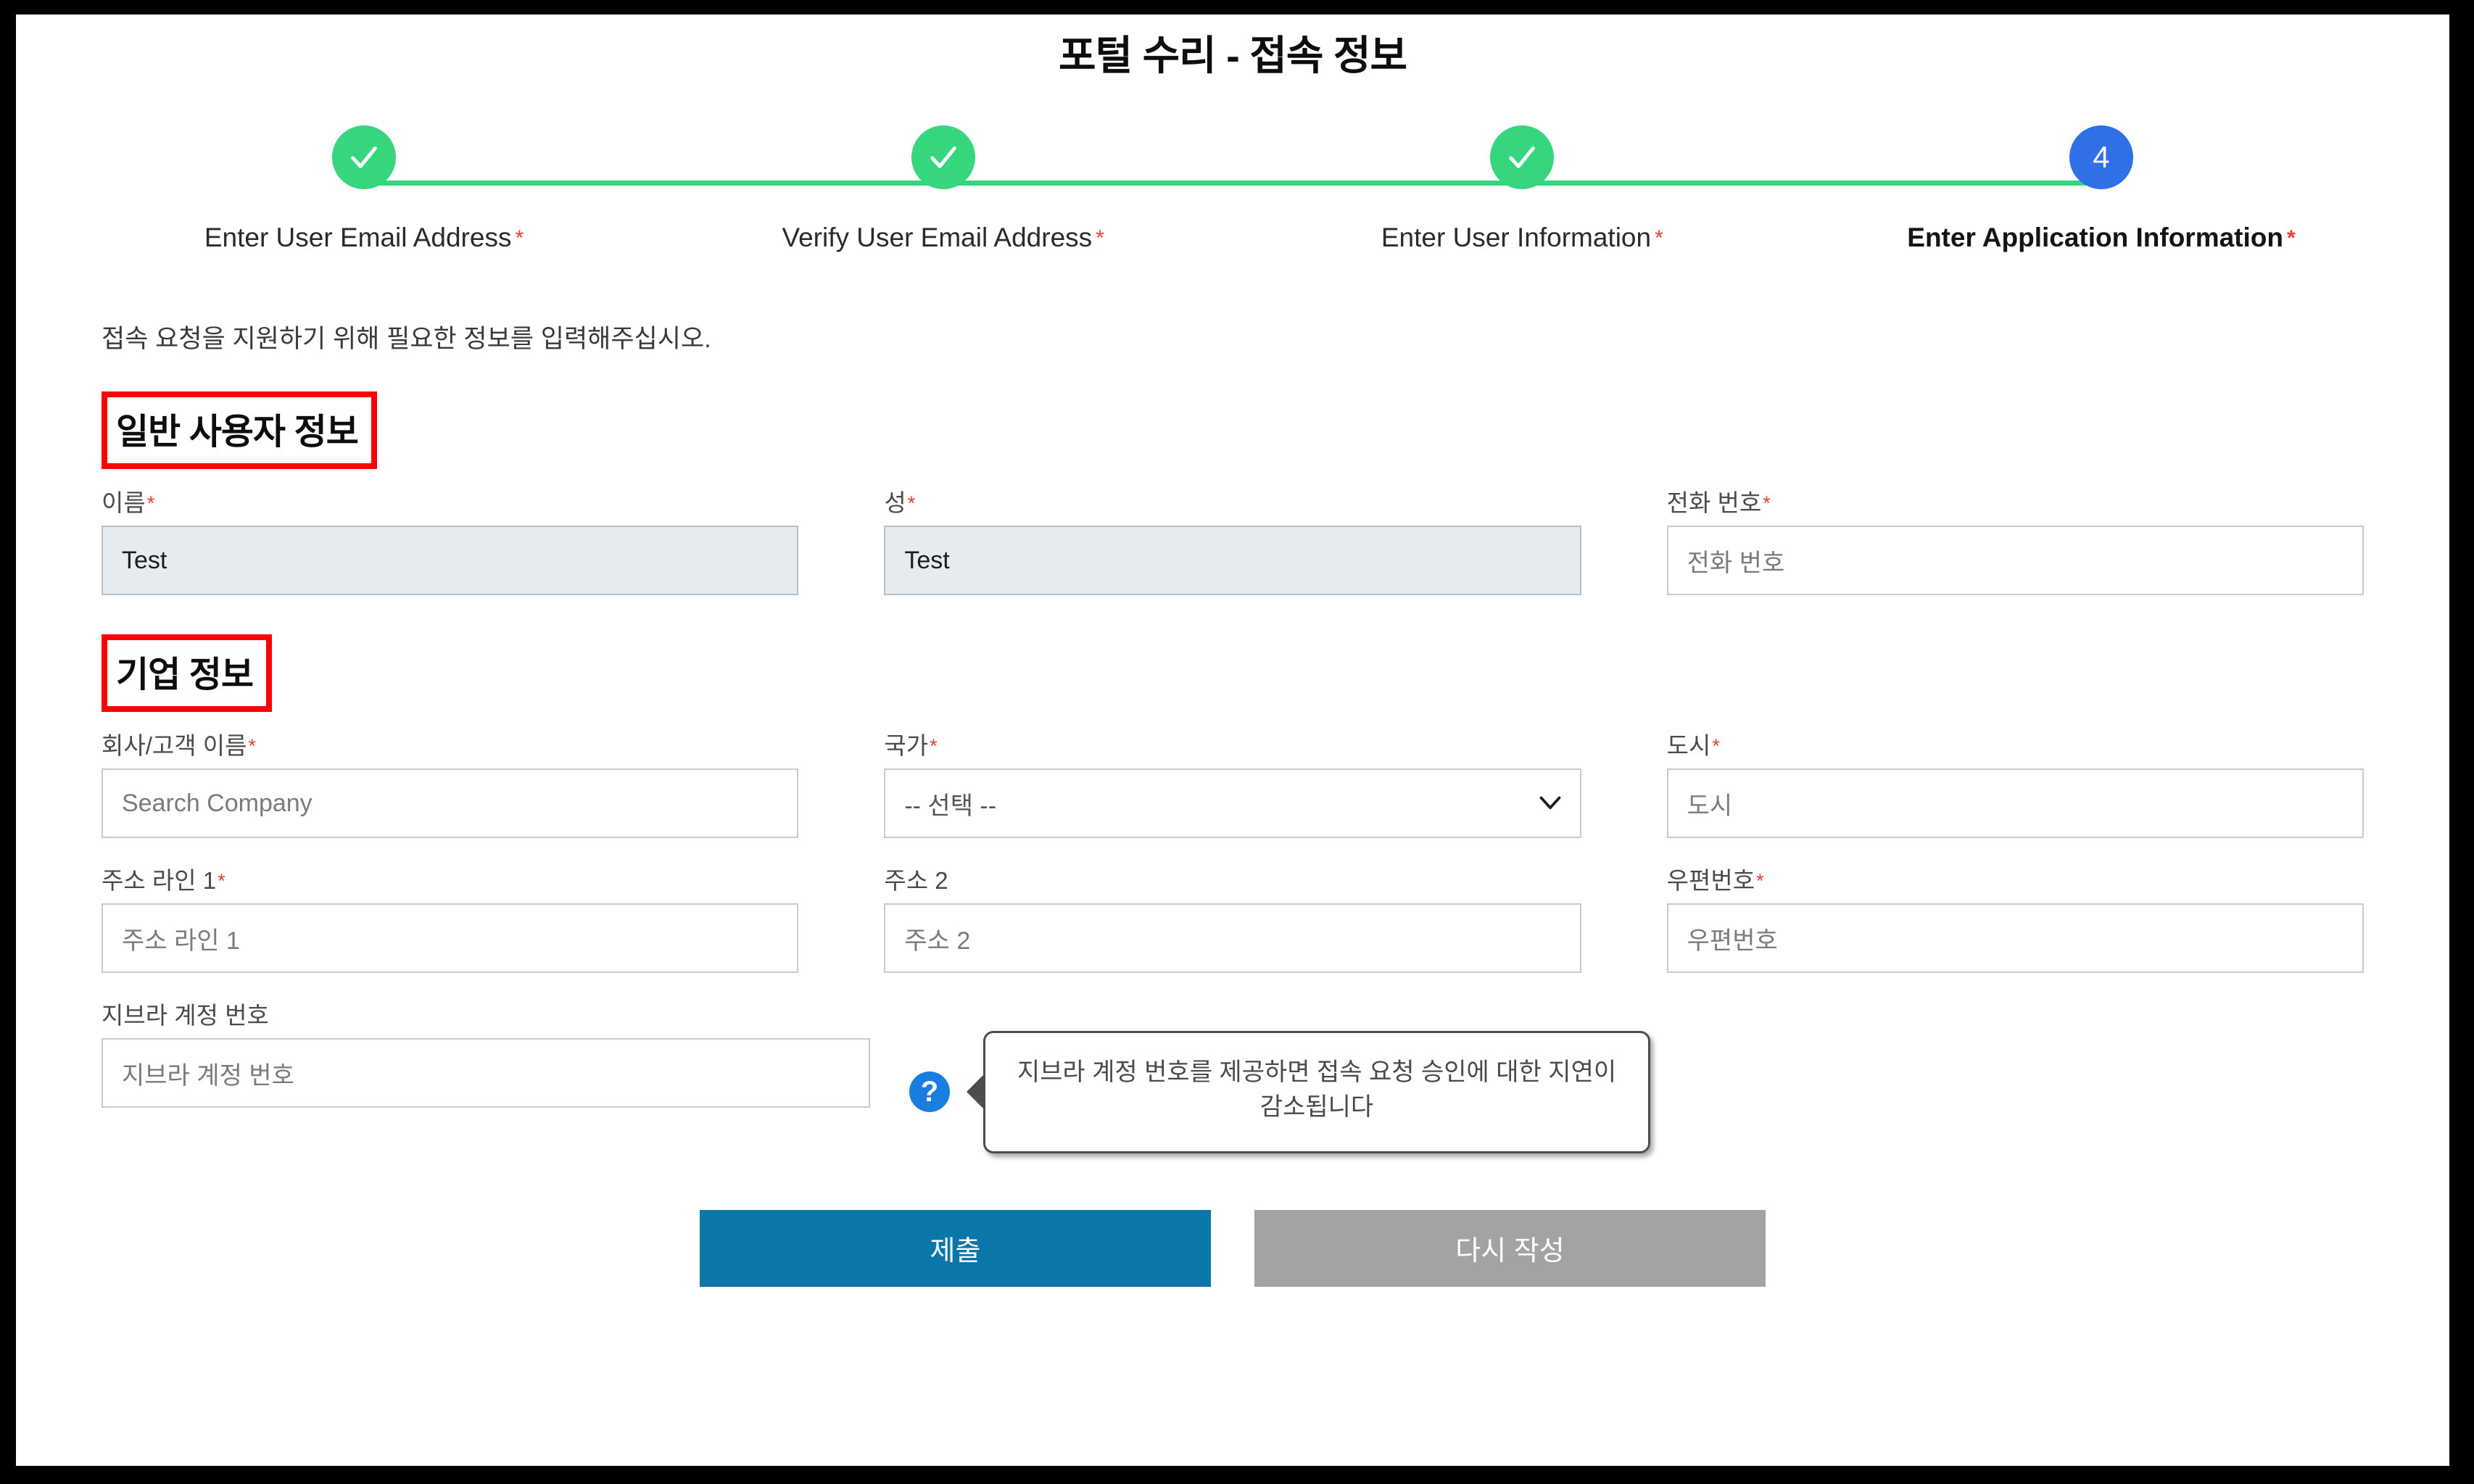 This screenshot has height=1484, width=2474. What do you see at coordinates (222, 881) in the screenshot?
I see `address1-required-asterisk: *` at bounding box center [222, 881].